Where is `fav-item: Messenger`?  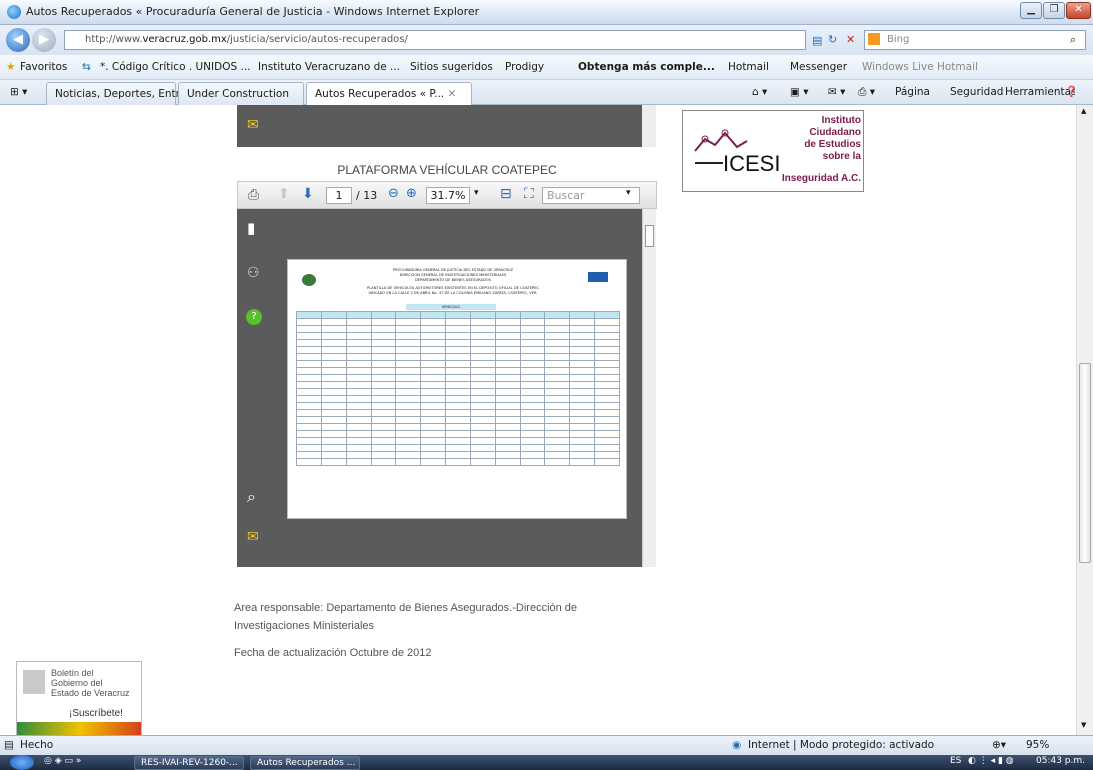 fav-item: Messenger is located at coordinates (818, 67).